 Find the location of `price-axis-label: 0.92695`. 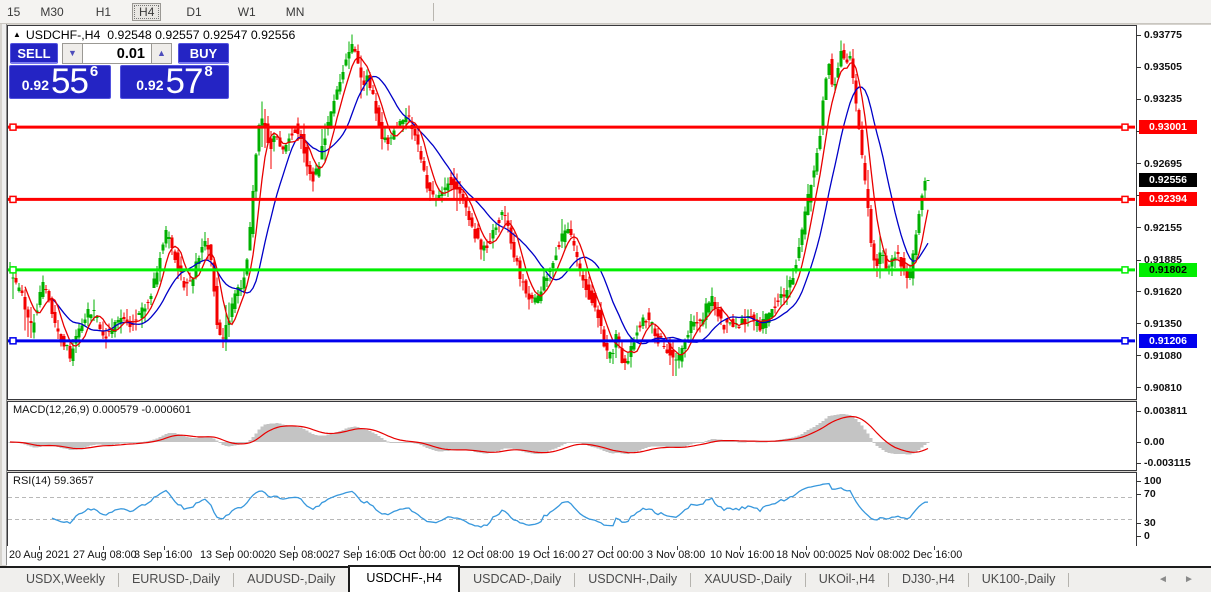

price-axis-label: 0.92695 is located at coordinates (1163, 163).